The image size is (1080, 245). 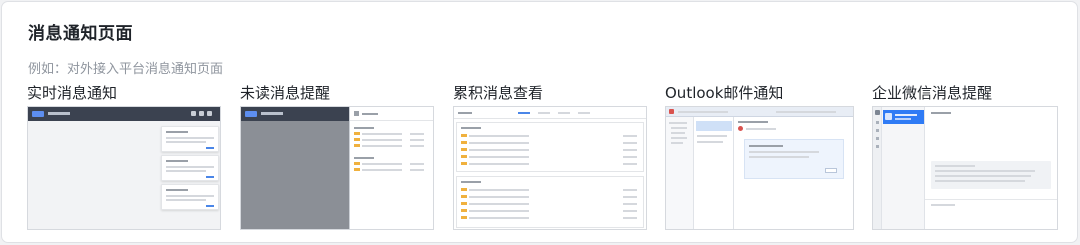 What do you see at coordinates (124, 168) in the screenshot?
I see `realtime-notification-thumbnail` at bounding box center [124, 168].